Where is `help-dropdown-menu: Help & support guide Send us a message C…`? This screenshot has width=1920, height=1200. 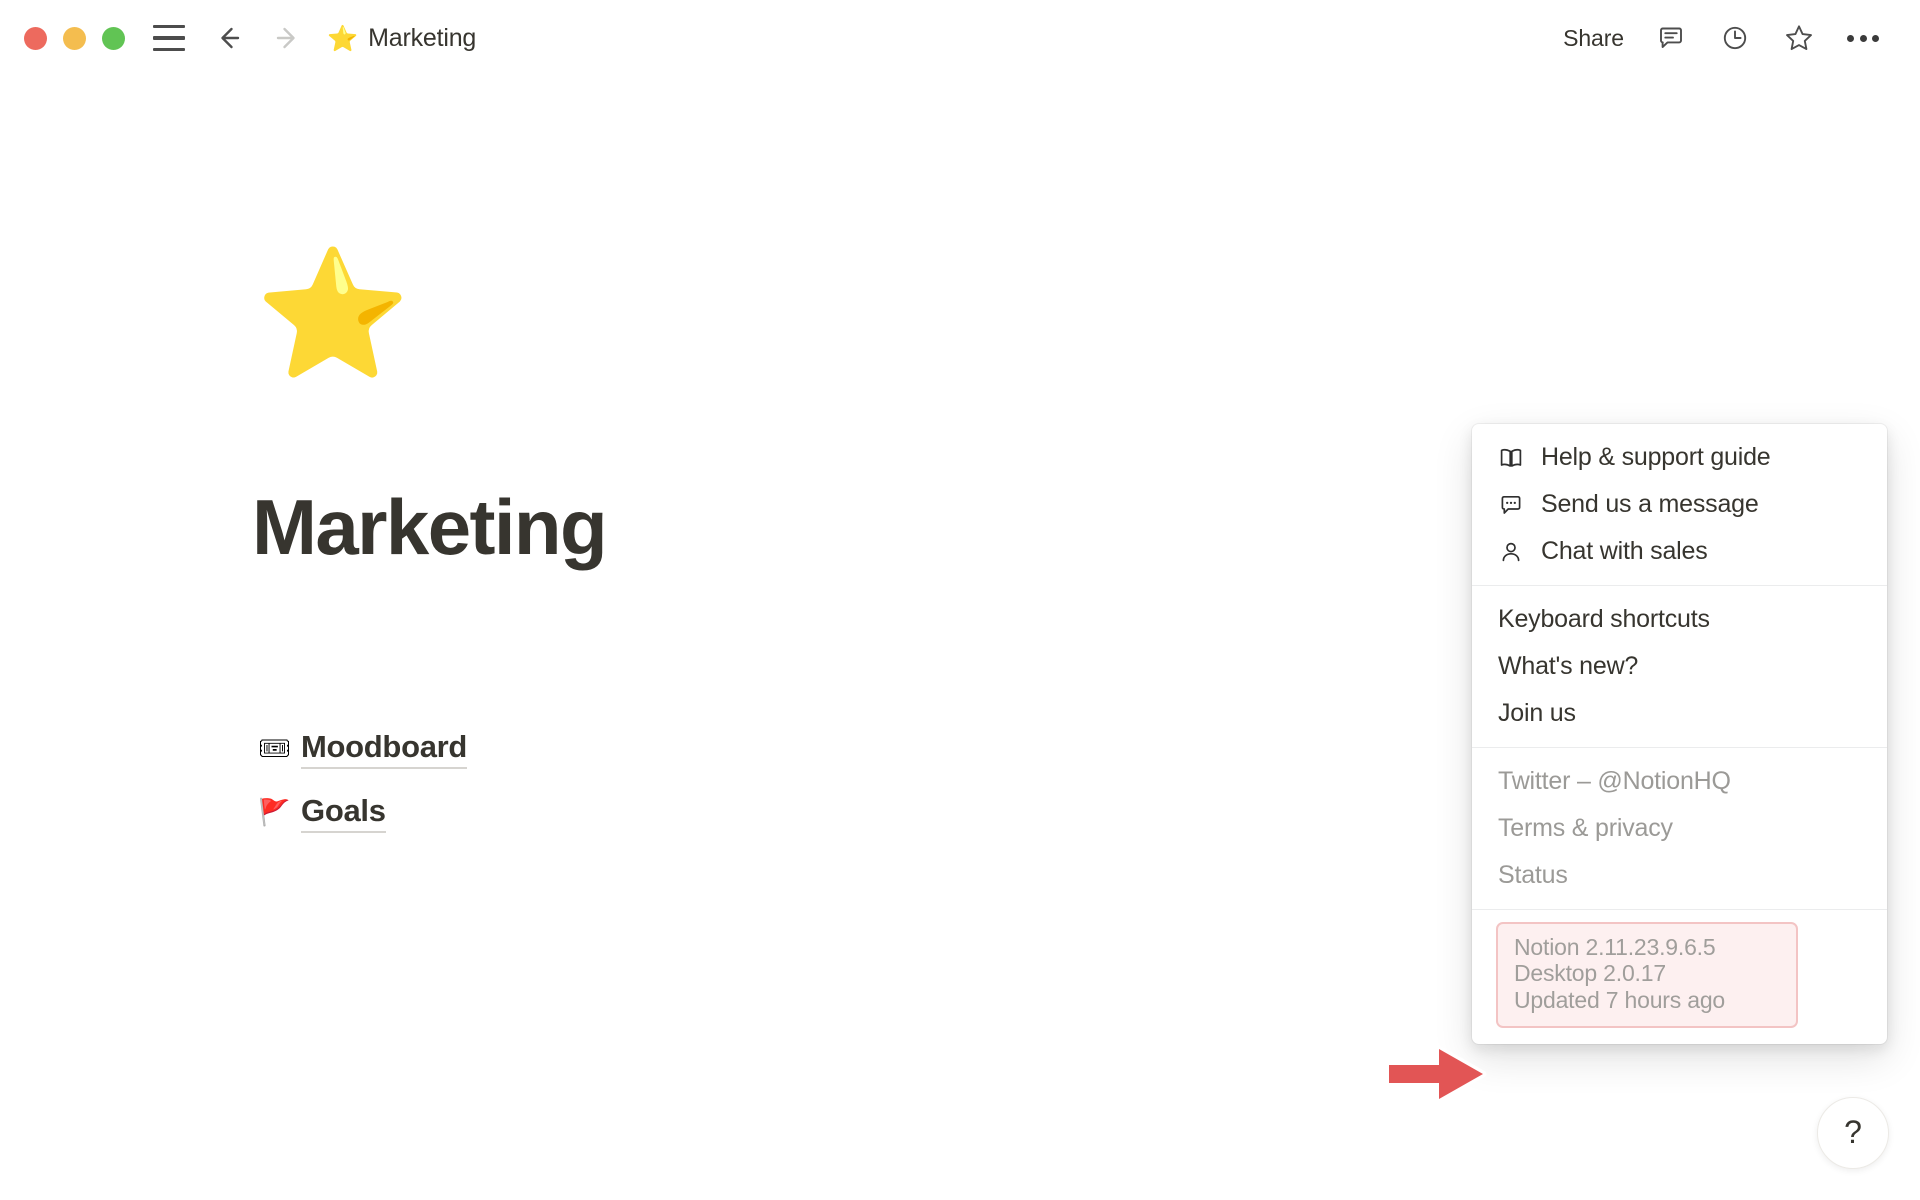 help-dropdown-menu: Help & support guide Send us a message C… is located at coordinates (1679, 734).